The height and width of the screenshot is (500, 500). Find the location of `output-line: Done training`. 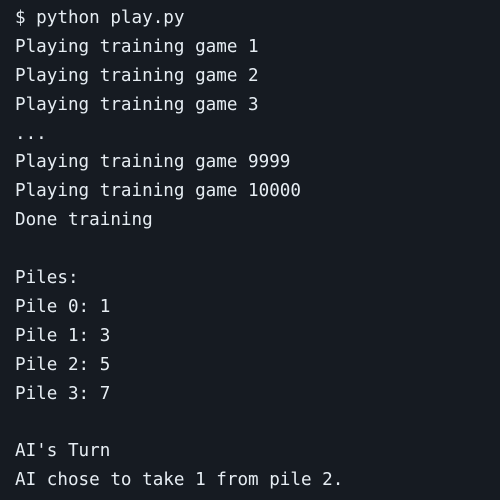

output-line: Done training is located at coordinates (84, 220).